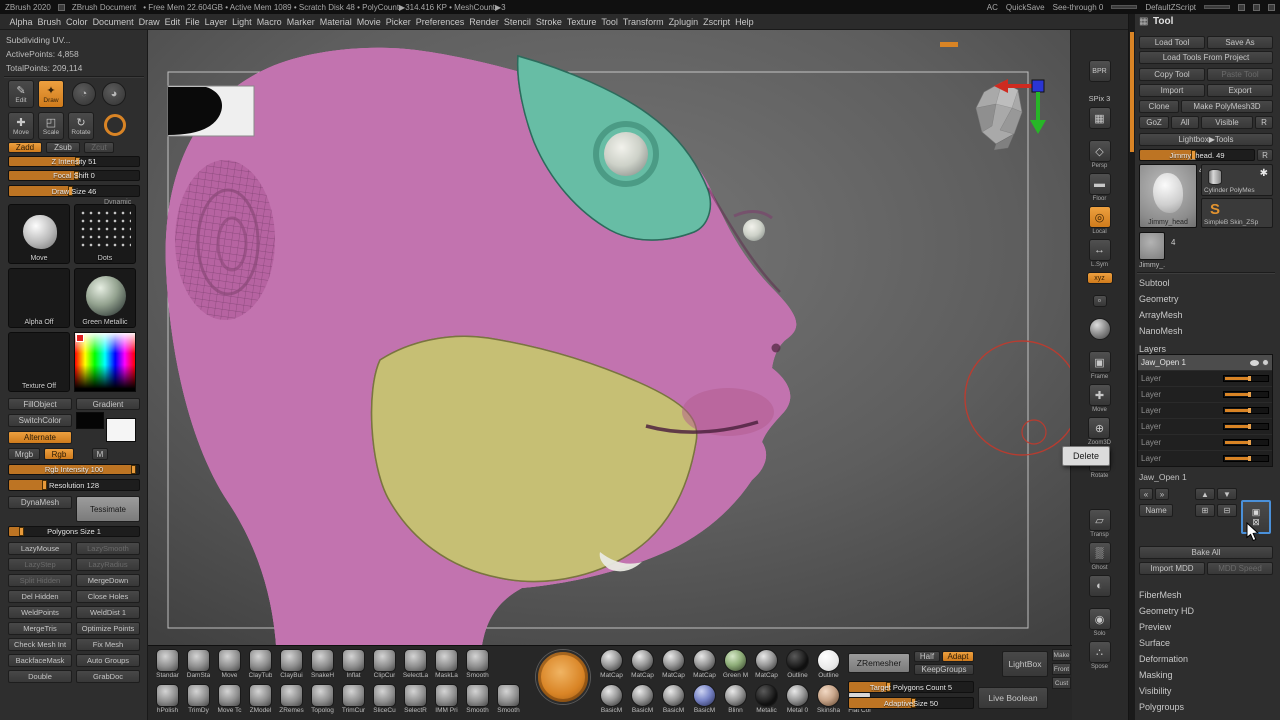 Image resolution: width=1280 pixels, height=720 pixels. I want to click on polygons-size-slider: Polygons Size 1, so click(74, 531).